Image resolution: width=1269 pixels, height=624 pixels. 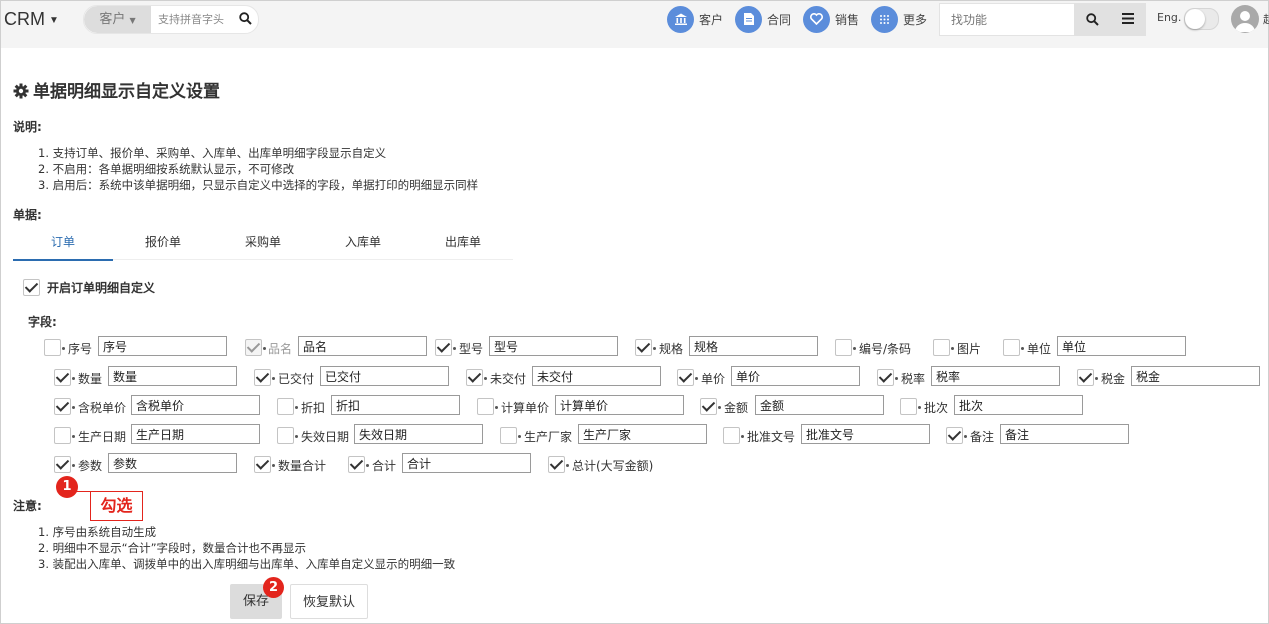 What do you see at coordinates (63, 244) in the screenshot?
I see `tab-order: 订单` at bounding box center [63, 244].